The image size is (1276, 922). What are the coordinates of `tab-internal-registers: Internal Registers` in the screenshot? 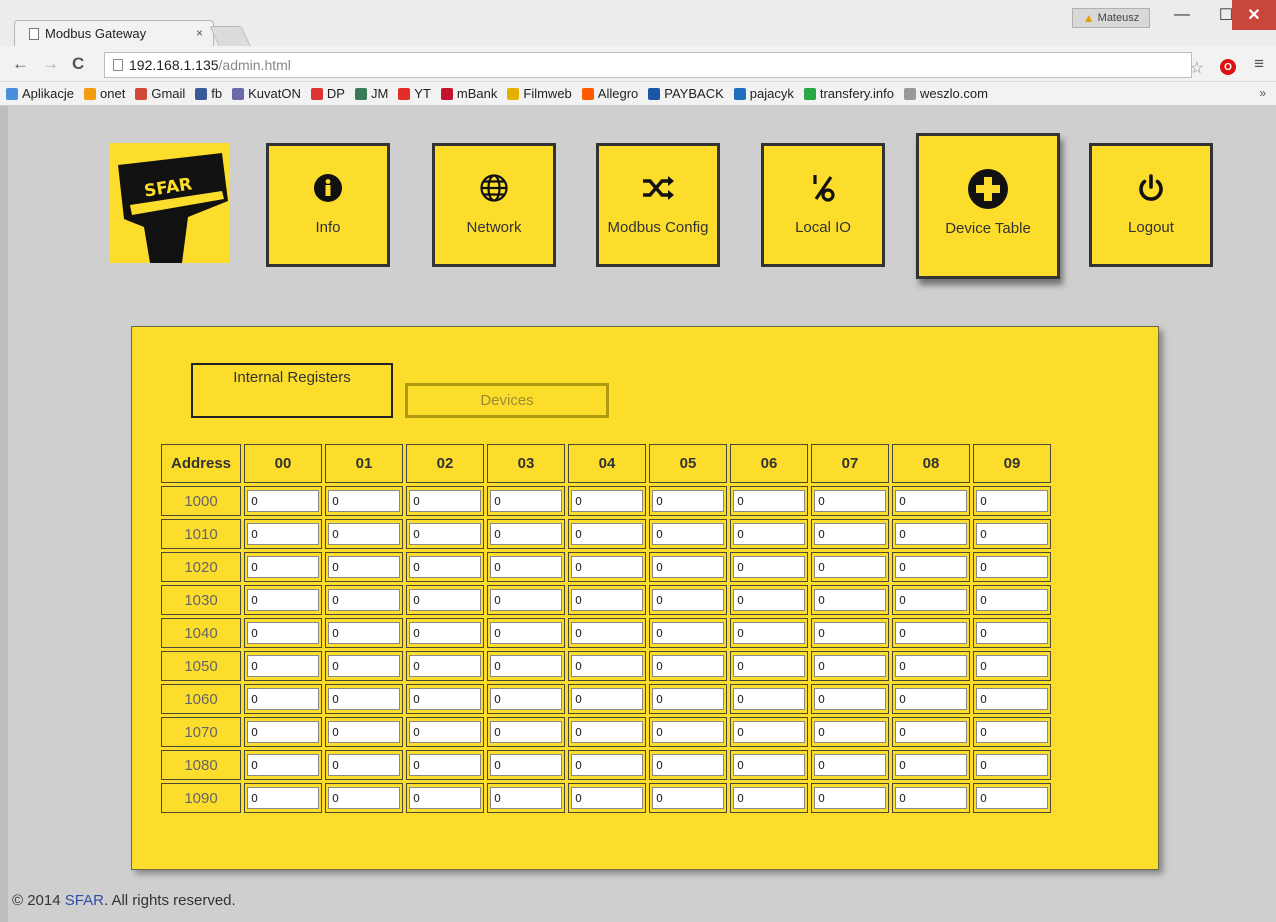 It's located at (292, 390).